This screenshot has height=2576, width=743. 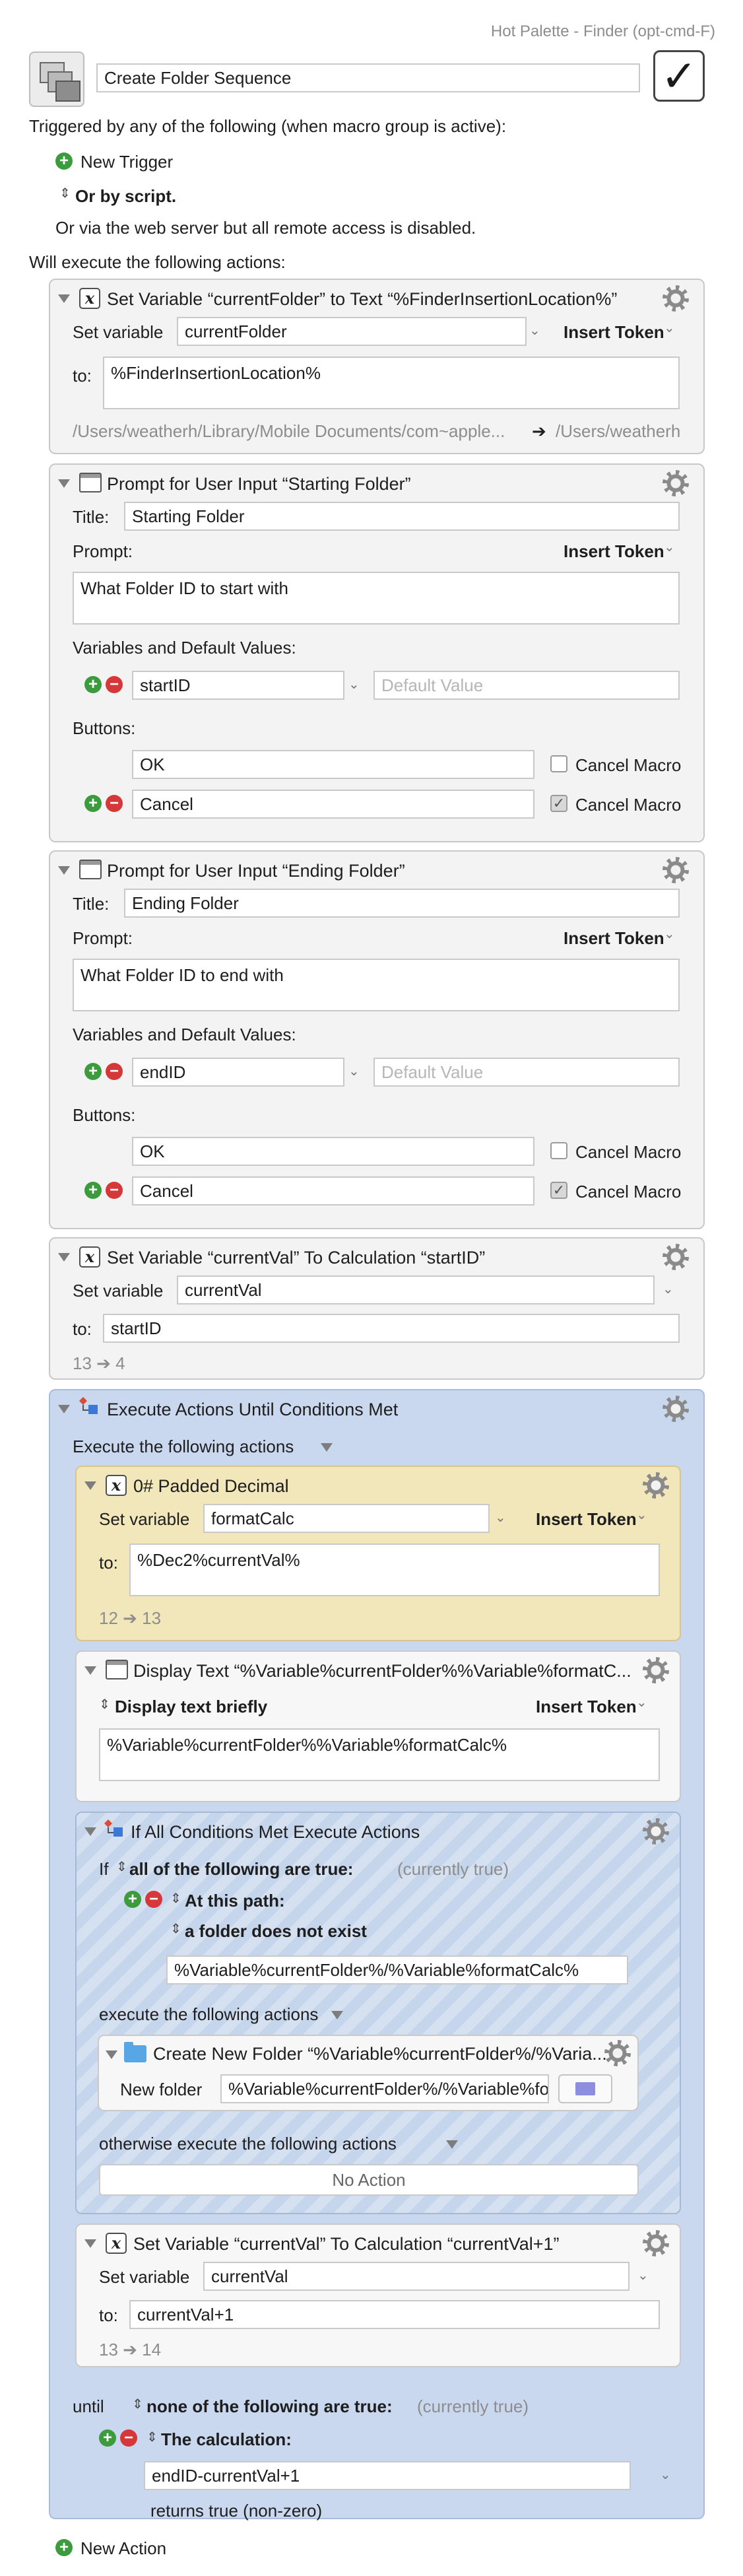 I want to click on new-action-plus-icon: +, so click(x=64, y=2547).